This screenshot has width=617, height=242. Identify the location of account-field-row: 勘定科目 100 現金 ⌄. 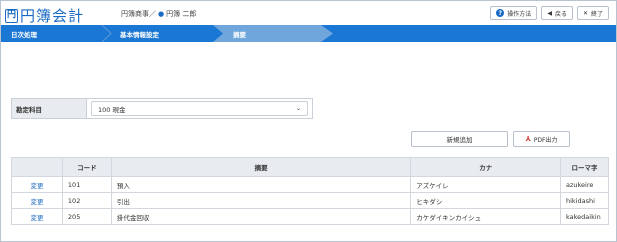
(162, 108).